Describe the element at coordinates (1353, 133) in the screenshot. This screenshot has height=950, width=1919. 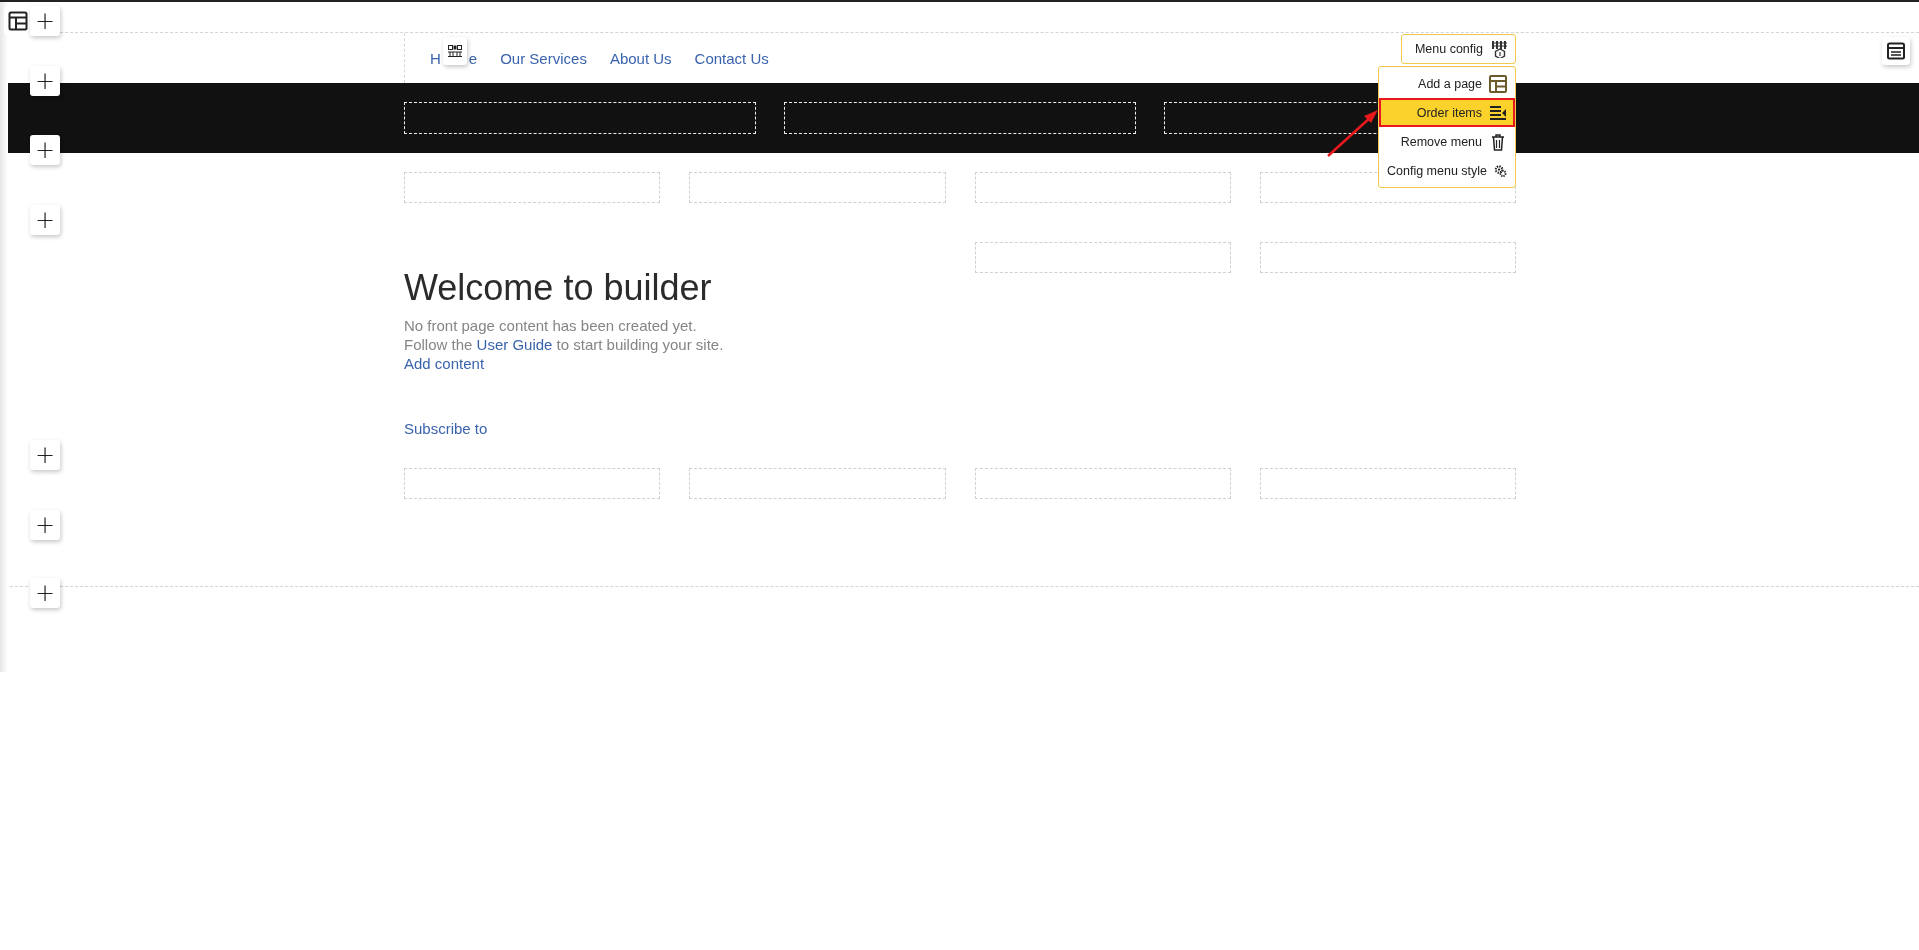
I see `annotation-arrow` at that location.